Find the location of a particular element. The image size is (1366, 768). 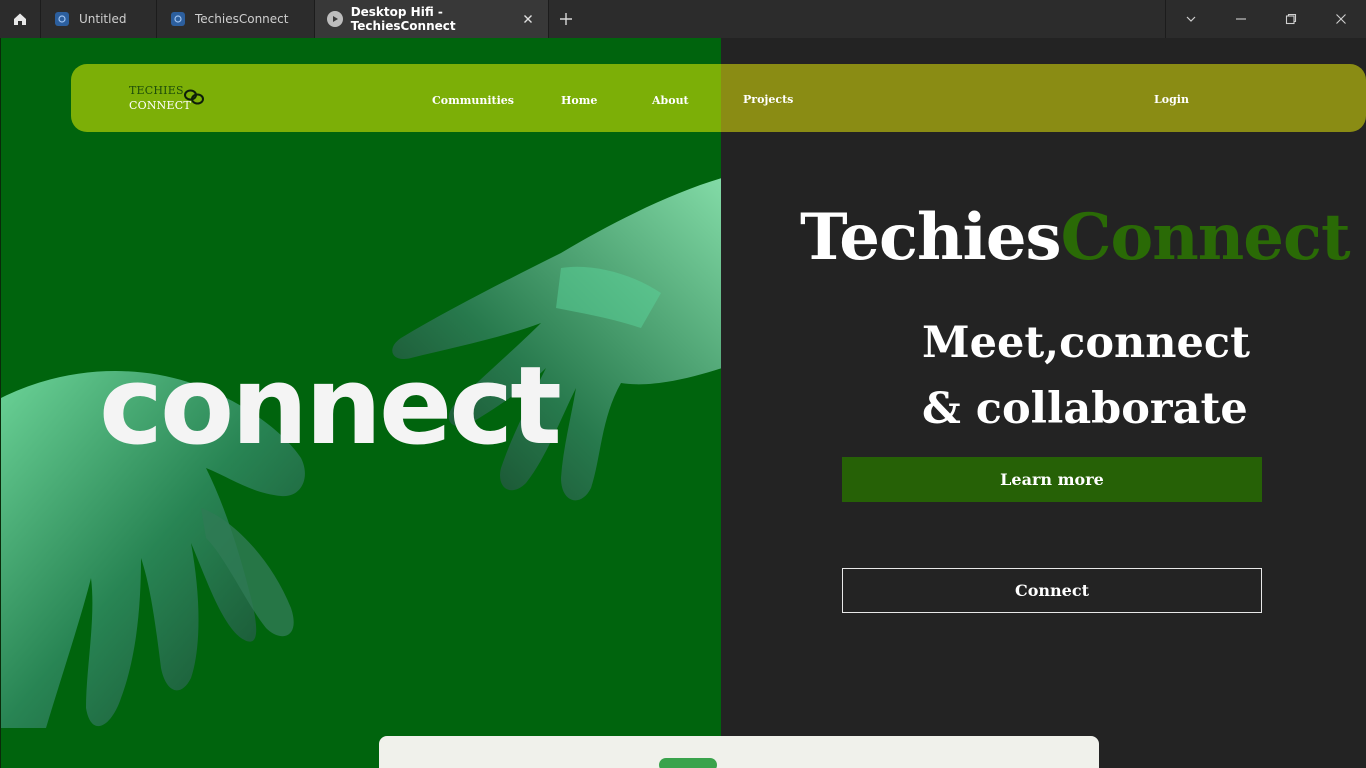

logo: TECHIES CONNECT is located at coordinates (160, 98).